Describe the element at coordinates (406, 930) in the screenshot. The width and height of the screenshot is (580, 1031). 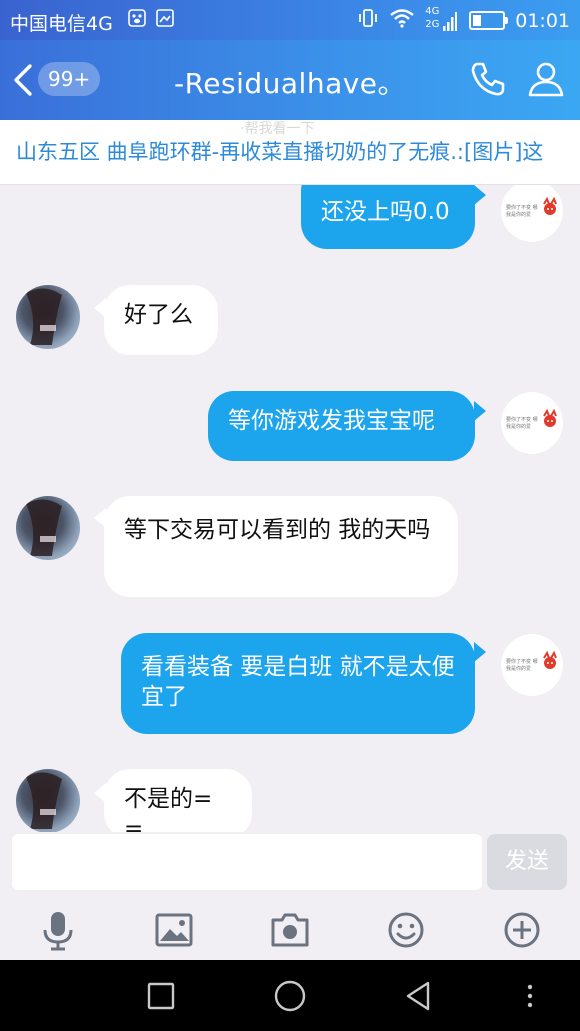
I see `emoji-icon` at that location.